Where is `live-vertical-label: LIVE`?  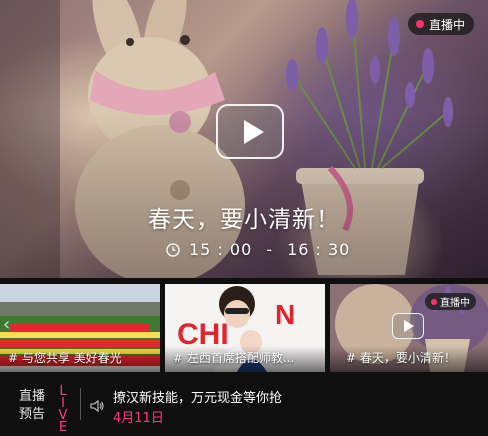
live-vertical-label: LIVE is located at coordinates (63, 409).